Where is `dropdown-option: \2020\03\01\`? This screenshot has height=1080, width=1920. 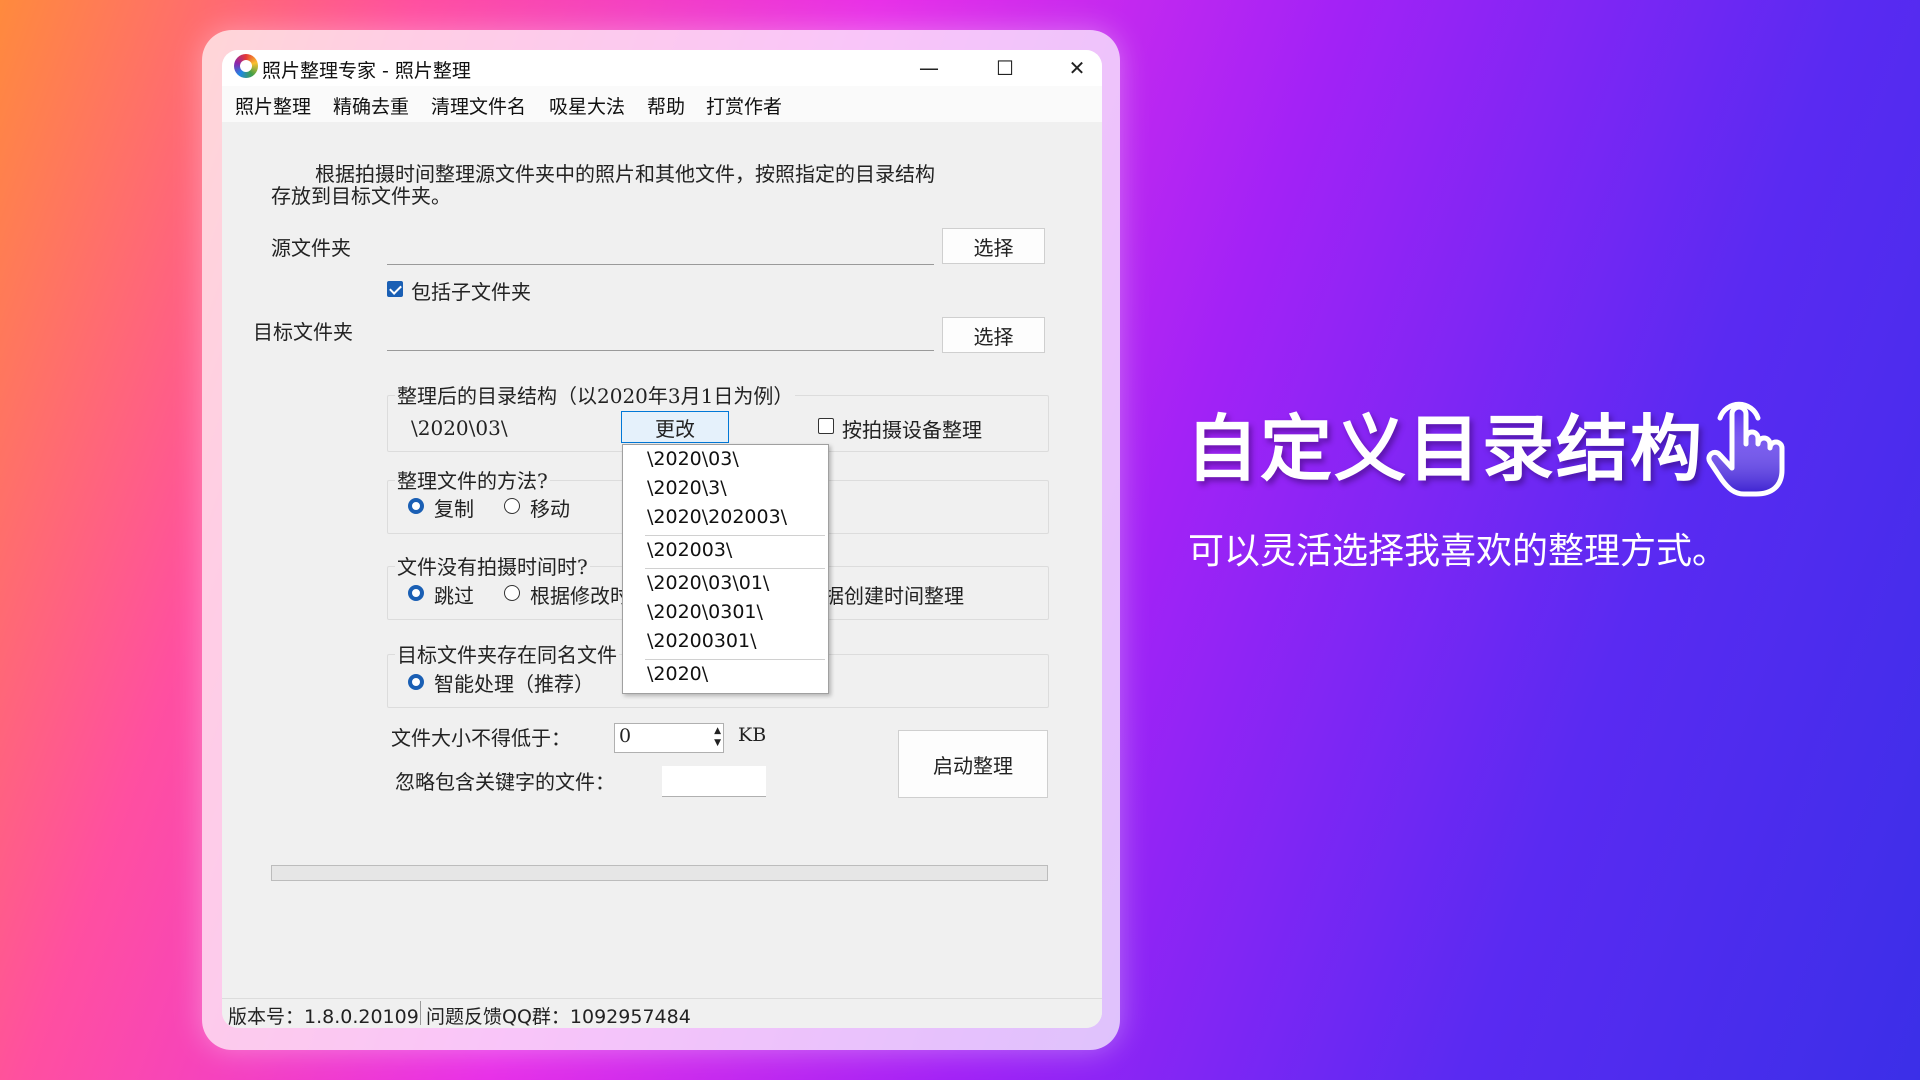 dropdown-option: \2020\03\01\ is located at coordinates (708, 583).